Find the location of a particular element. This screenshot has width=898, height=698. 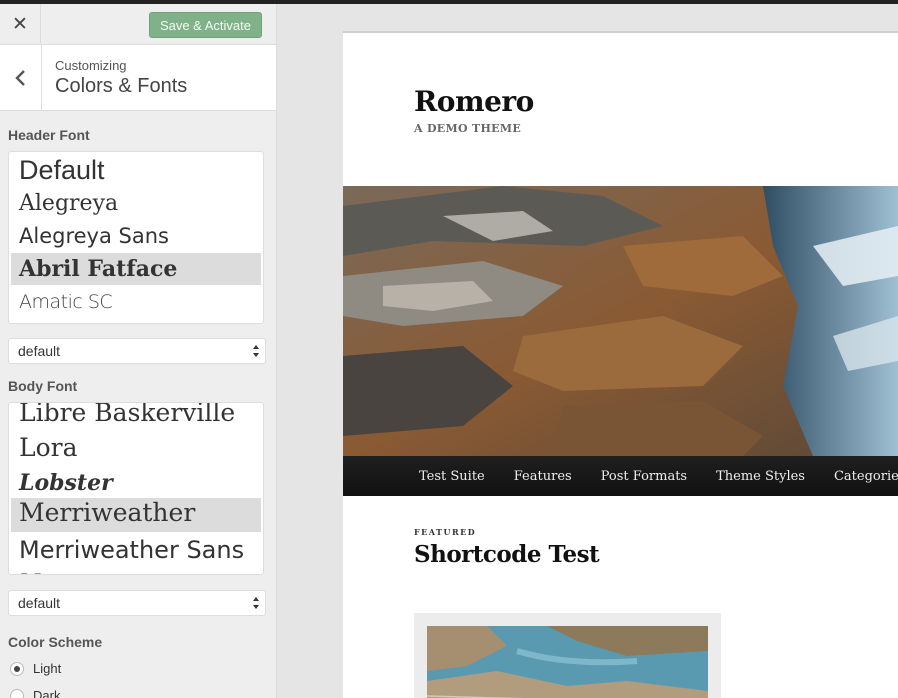

header-font-option-default: Default is located at coordinates (136, 170).